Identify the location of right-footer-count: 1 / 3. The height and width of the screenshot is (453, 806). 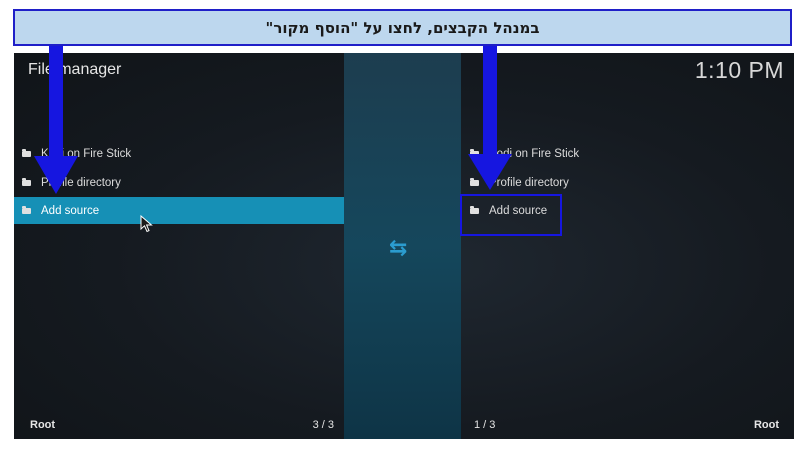
(485, 425).